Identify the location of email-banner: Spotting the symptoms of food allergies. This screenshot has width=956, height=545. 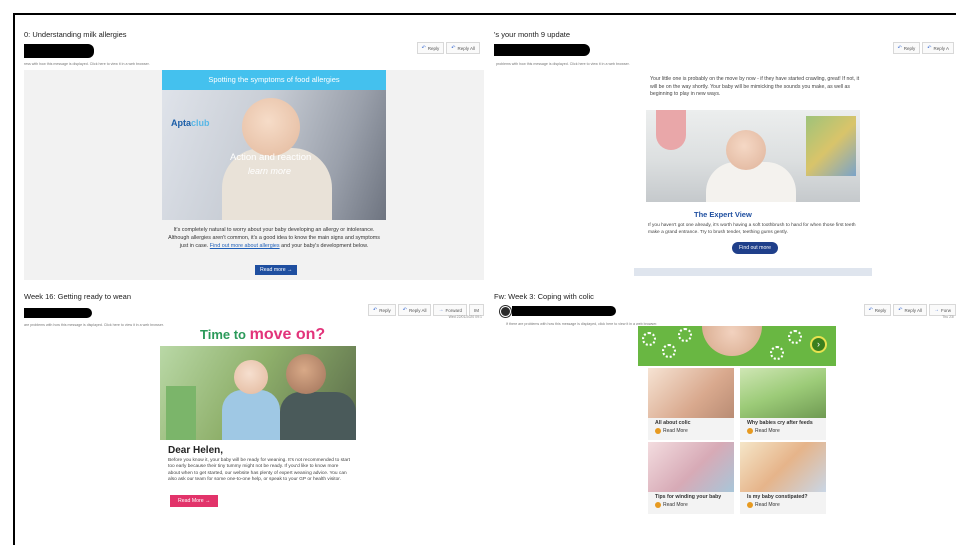
(274, 80).